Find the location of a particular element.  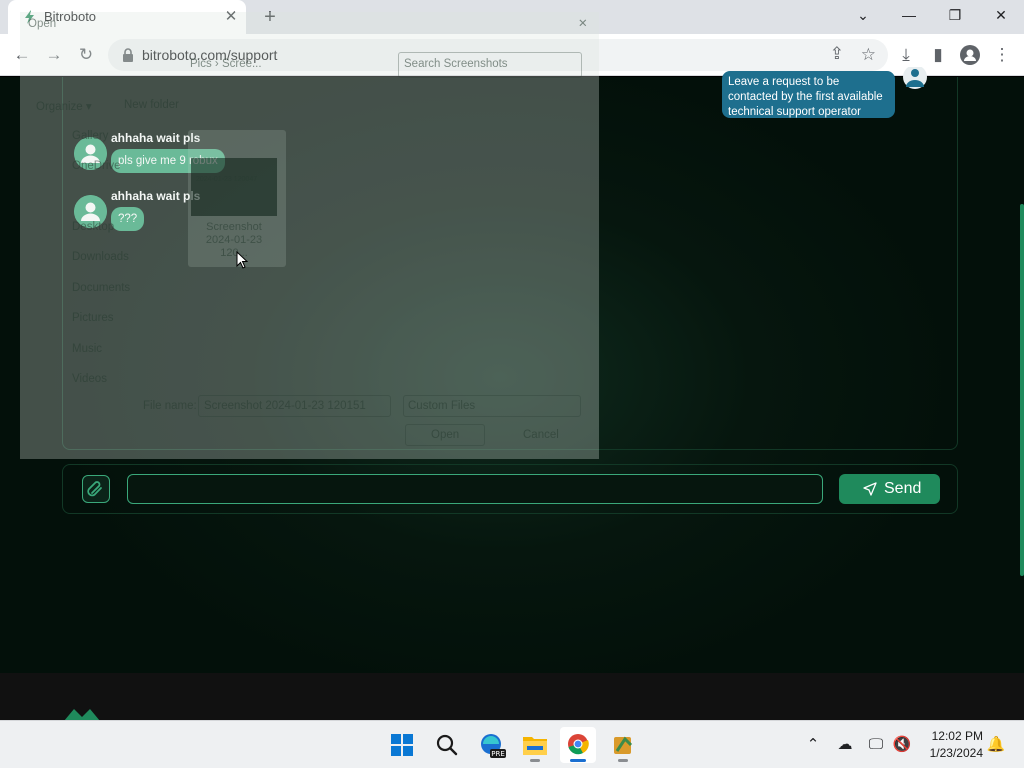

dialog-title: Open is located at coordinates (42, 24).